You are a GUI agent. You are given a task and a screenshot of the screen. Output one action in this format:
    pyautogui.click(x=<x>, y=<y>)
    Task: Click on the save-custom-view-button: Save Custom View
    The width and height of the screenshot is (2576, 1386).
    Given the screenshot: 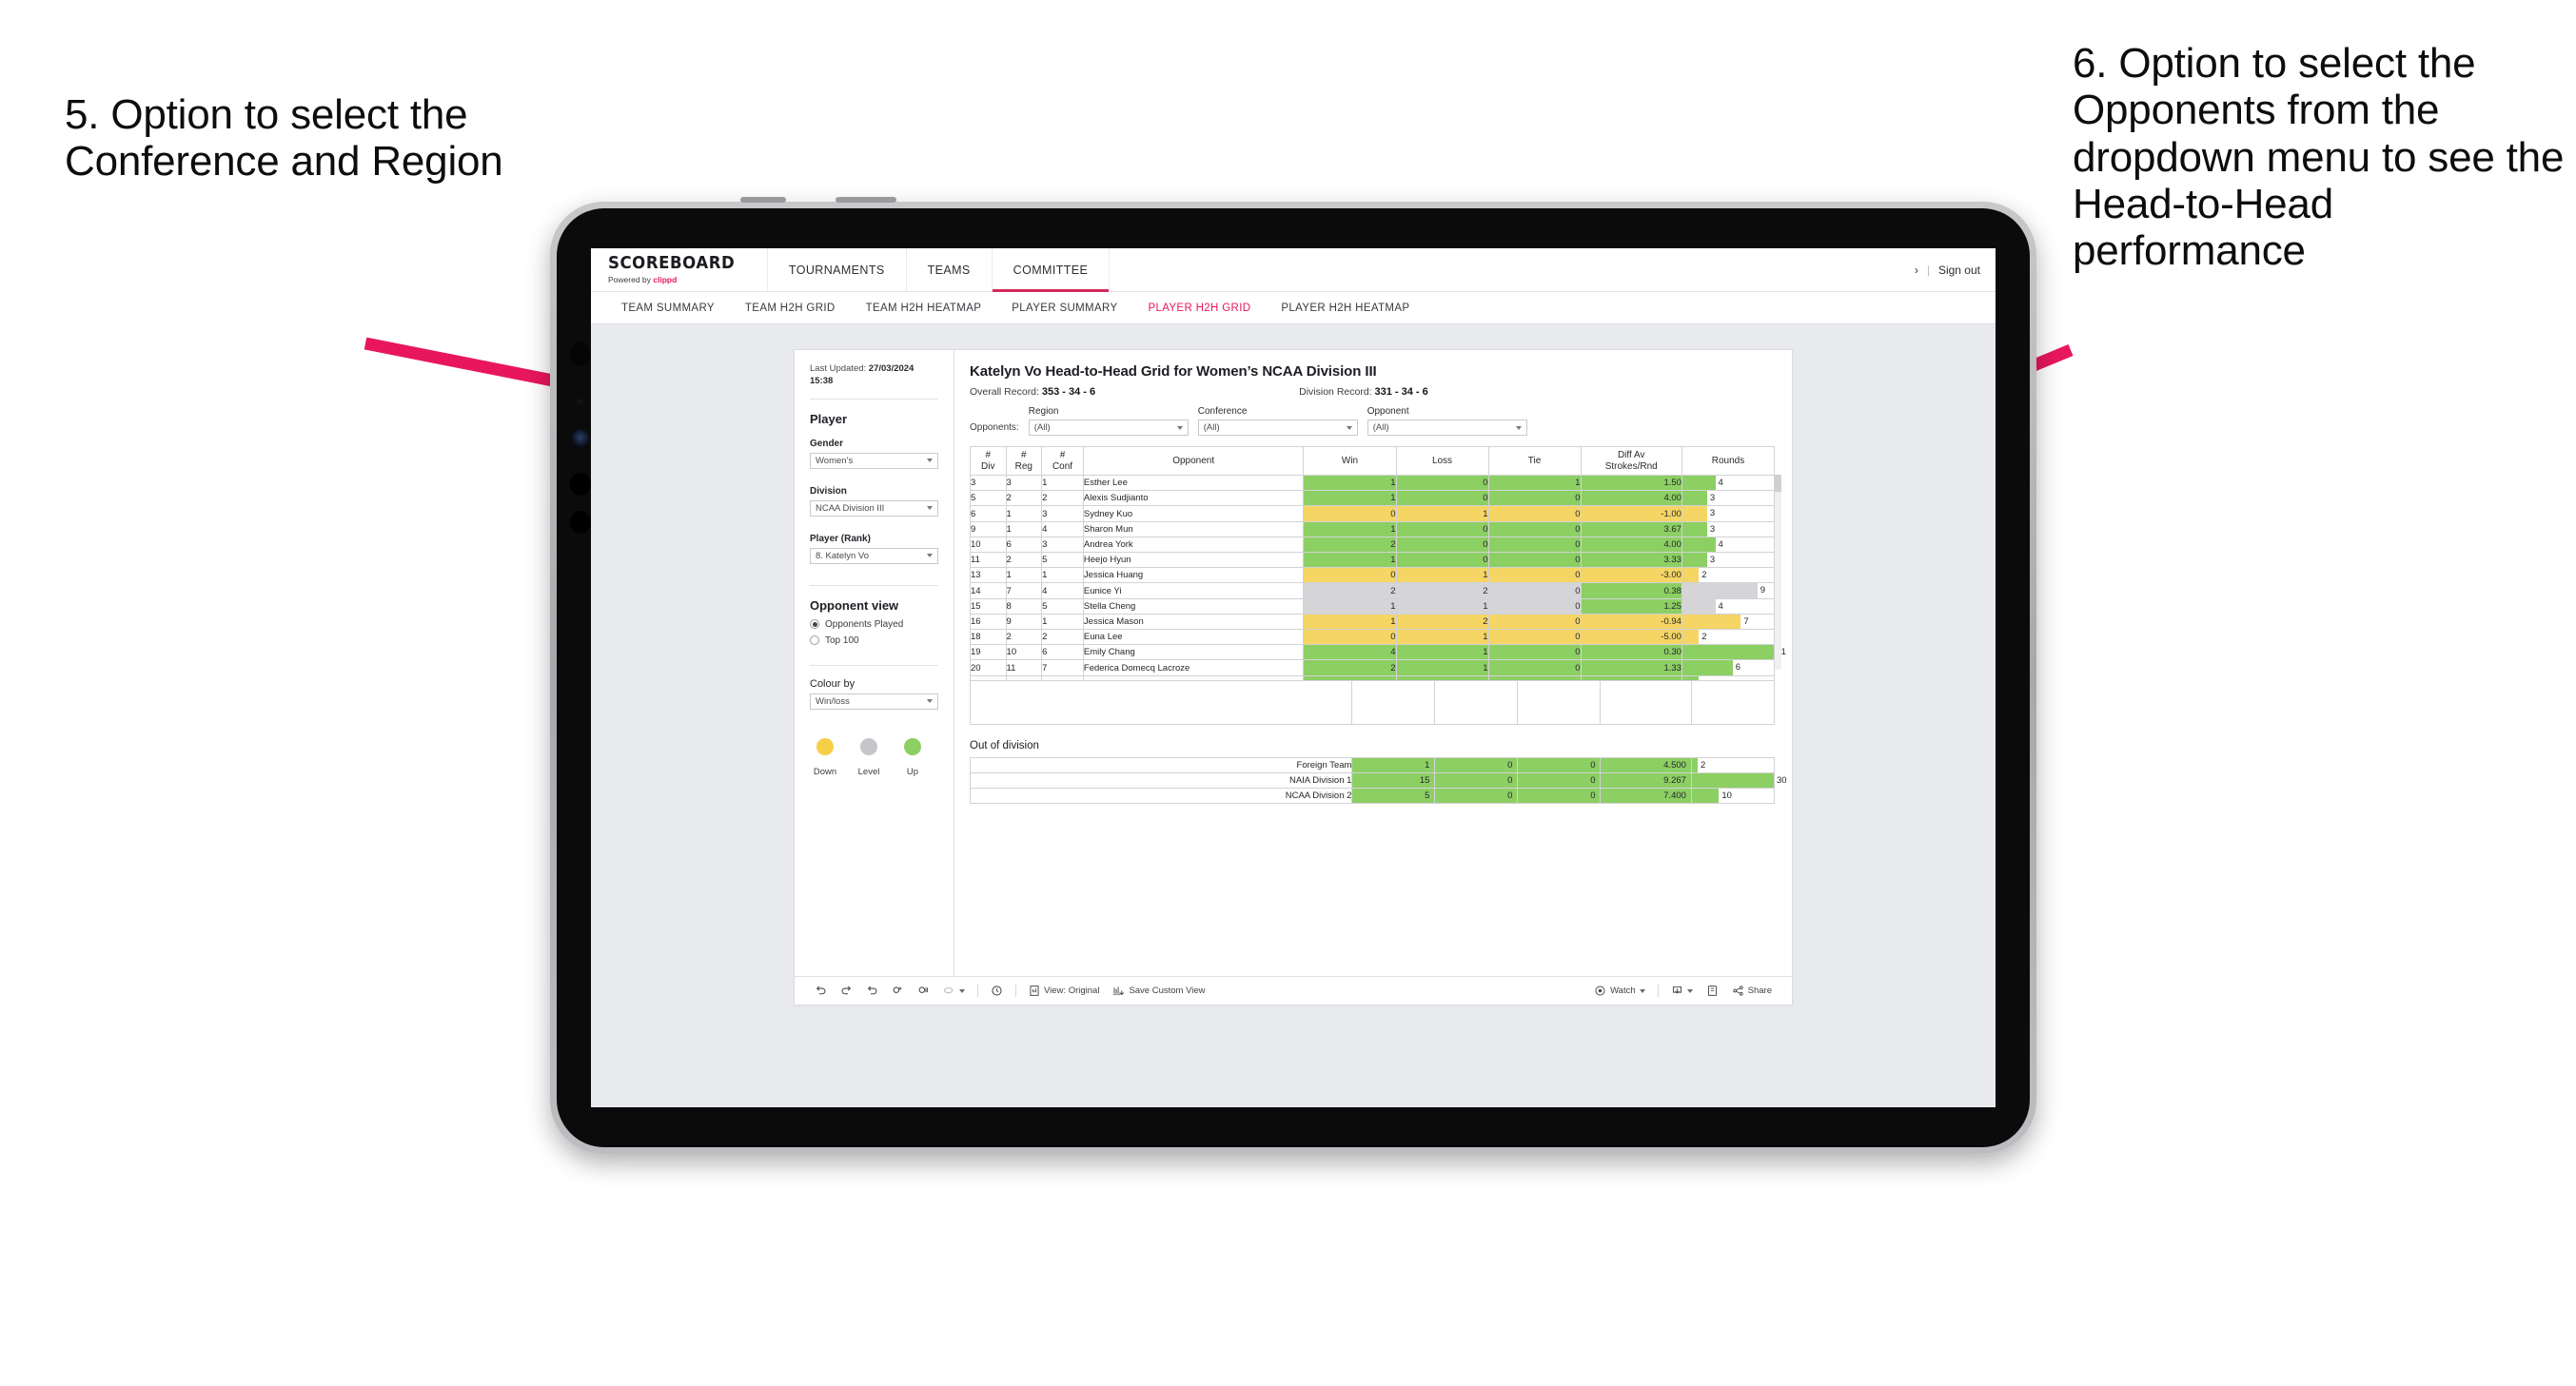 What is the action you would take?
    pyautogui.click(x=1158, y=991)
    